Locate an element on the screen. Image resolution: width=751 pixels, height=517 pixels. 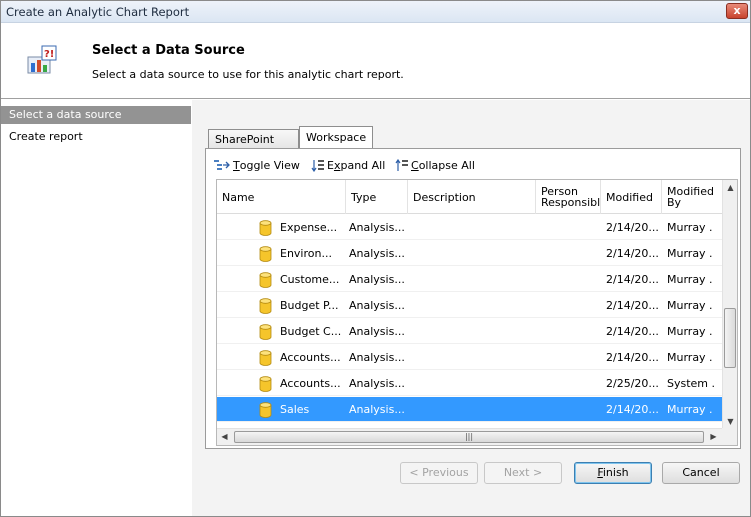
page-title: Select a Data Source is located at coordinates (168, 50).